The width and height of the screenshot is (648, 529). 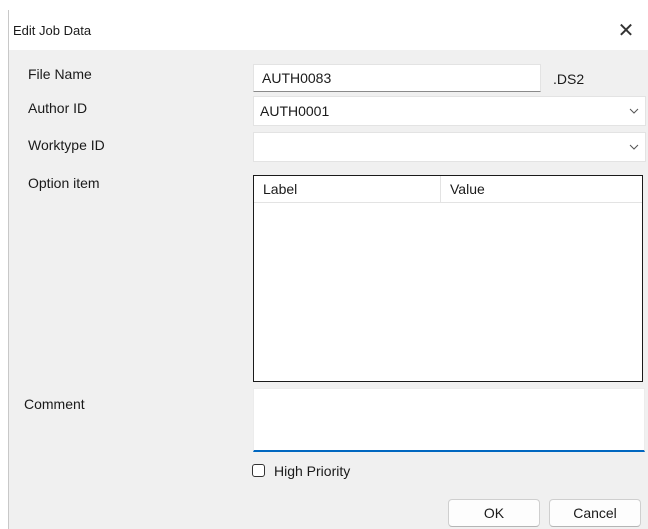 What do you see at coordinates (66, 145) in the screenshot?
I see `worktype-id-label: Worktype ID` at bounding box center [66, 145].